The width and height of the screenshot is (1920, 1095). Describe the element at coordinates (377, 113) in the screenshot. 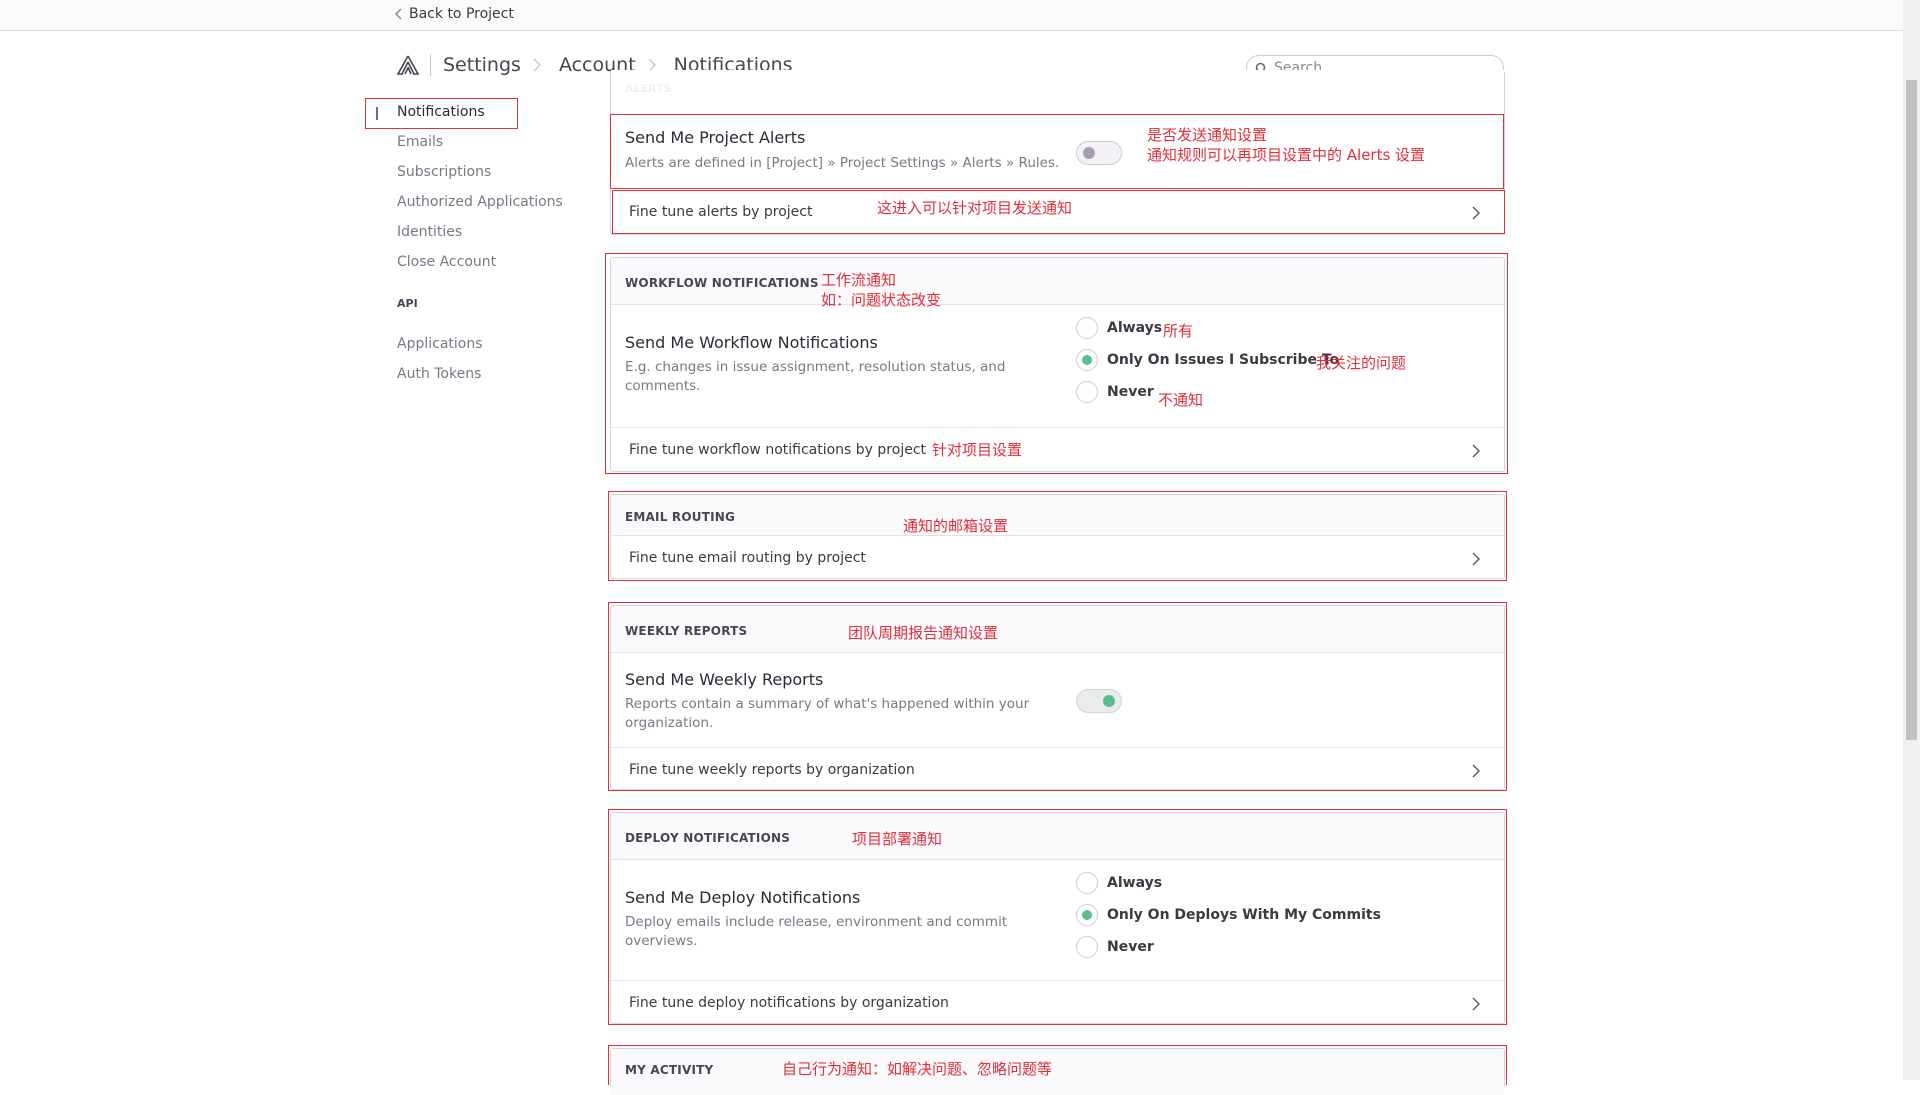

I see `active-indicator` at that location.